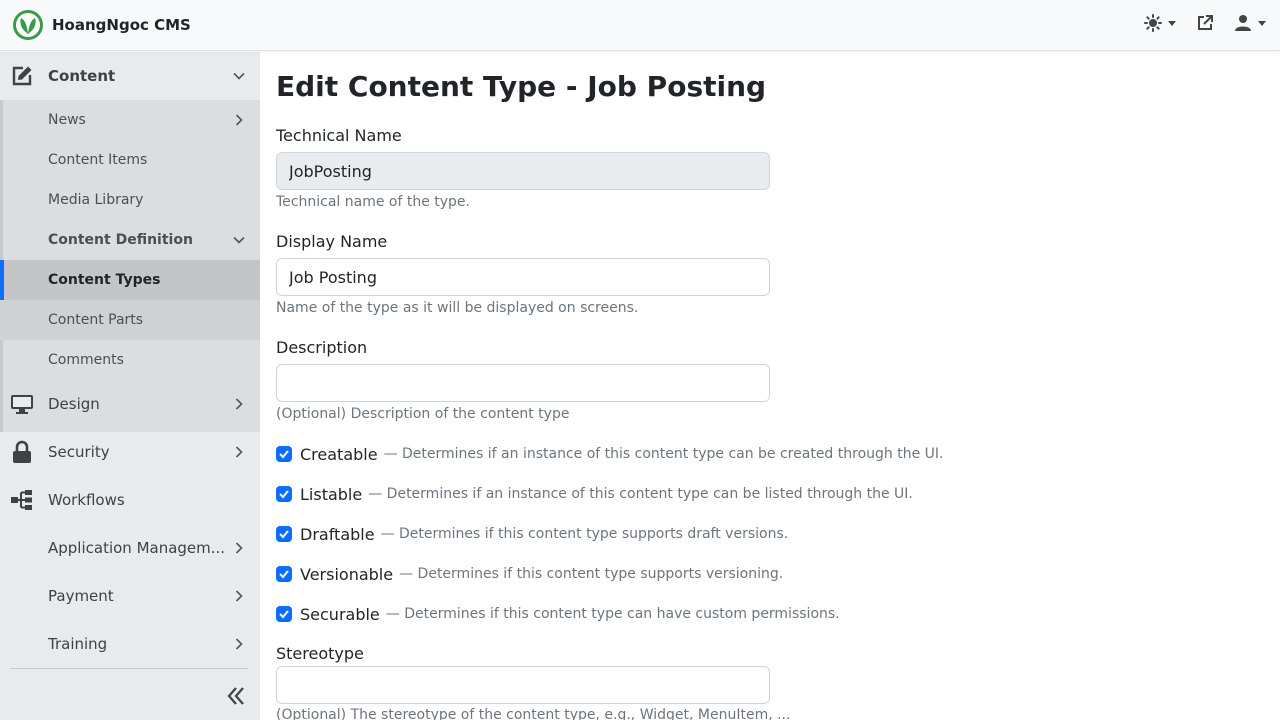 This screenshot has height=720, width=1280. Describe the element at coordinates (86, 360) in the screenshot. I see `sidebar-item-label: Comments` at that location.